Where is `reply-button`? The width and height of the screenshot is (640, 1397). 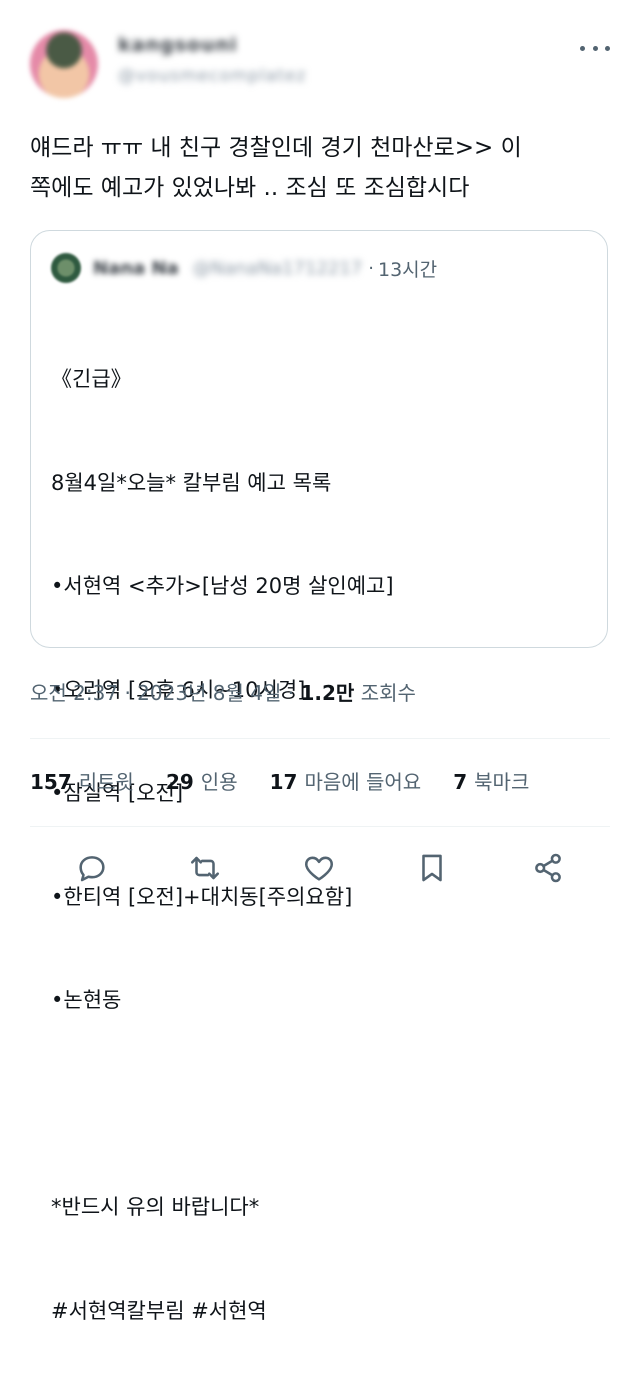 reply-button is located at coordinates (92, 868).